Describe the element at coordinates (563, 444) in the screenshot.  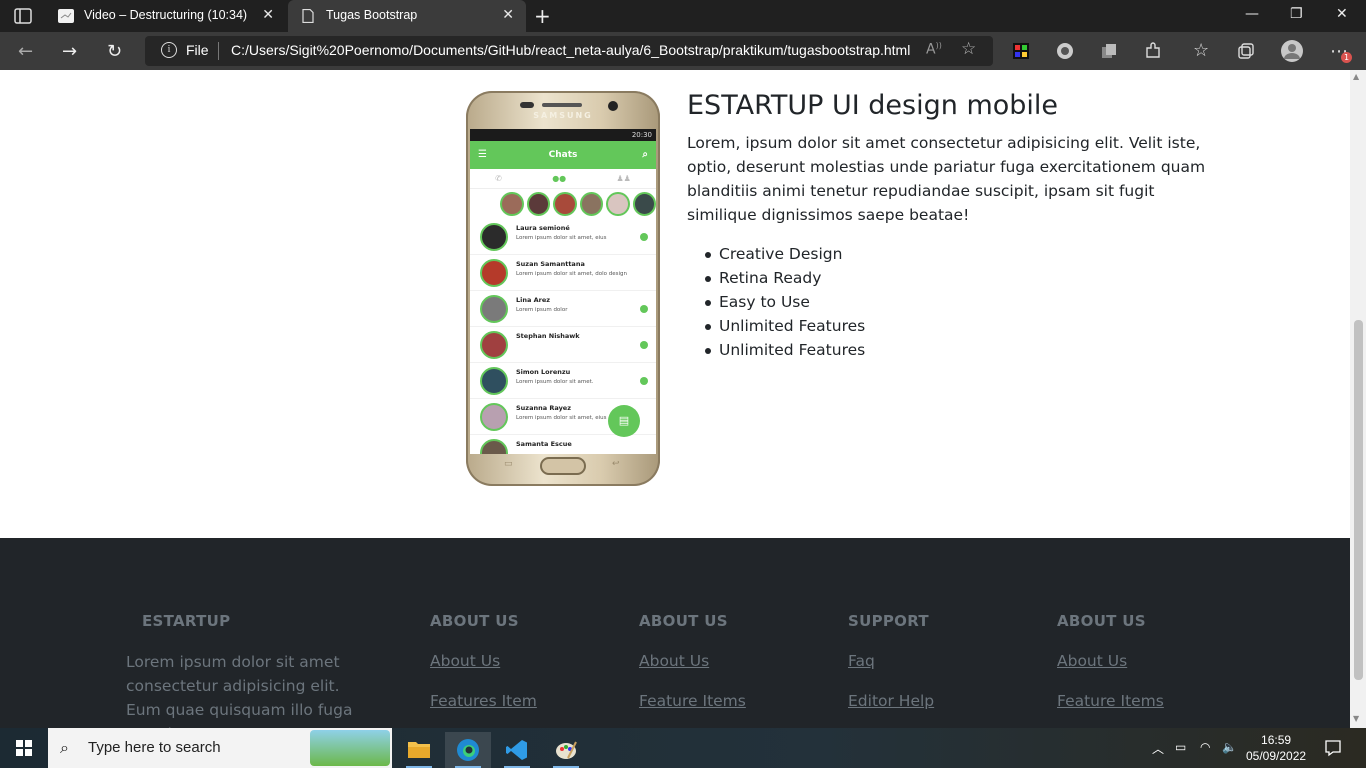
I see `chat-list-item: Samanta Escue` at that location.